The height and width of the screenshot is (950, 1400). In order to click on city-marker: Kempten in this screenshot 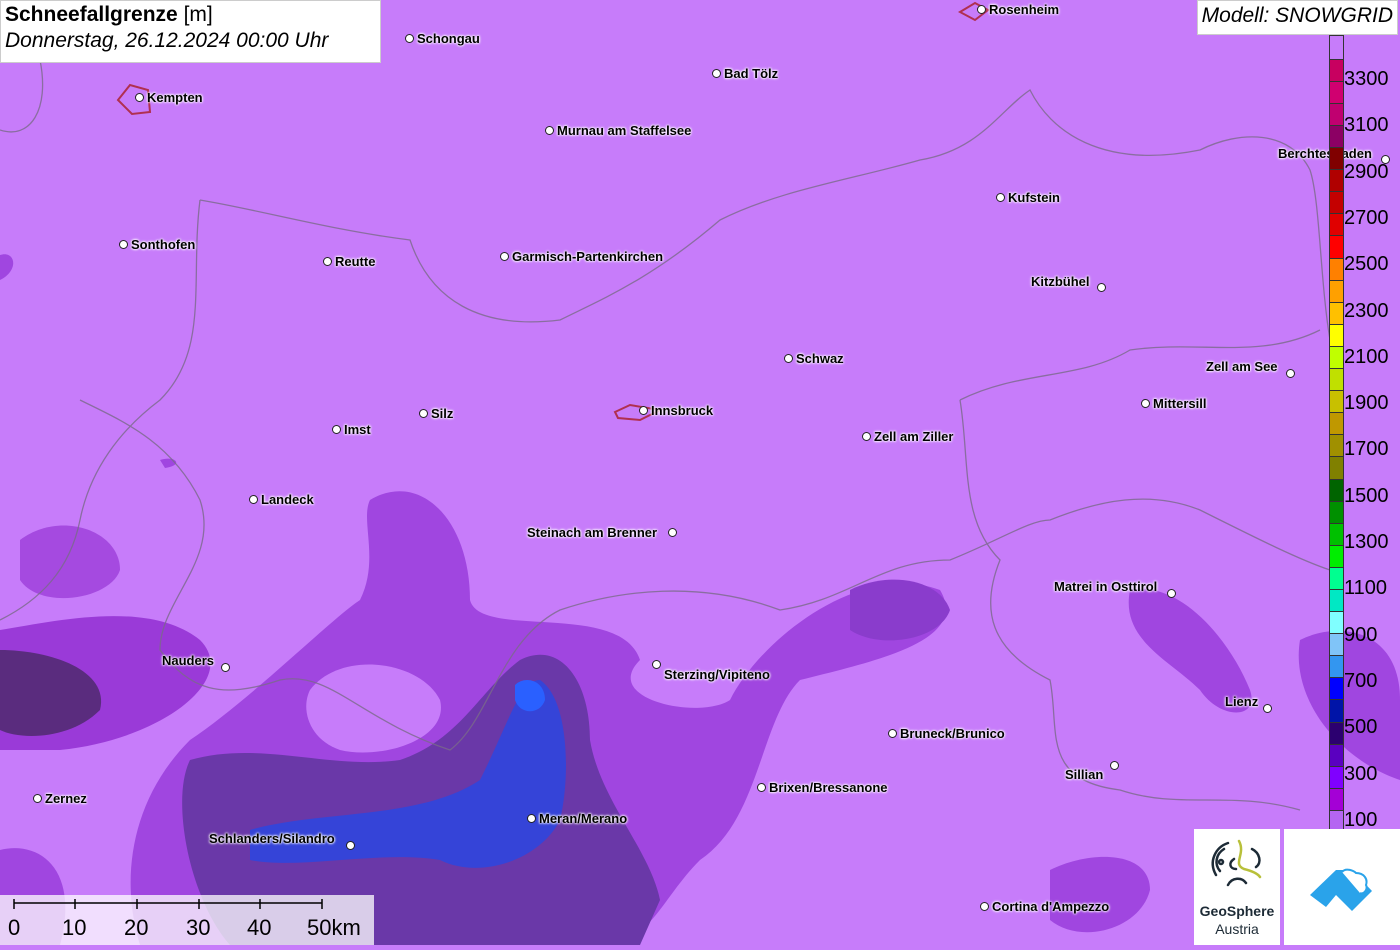, I will do `click(169, 97)`.